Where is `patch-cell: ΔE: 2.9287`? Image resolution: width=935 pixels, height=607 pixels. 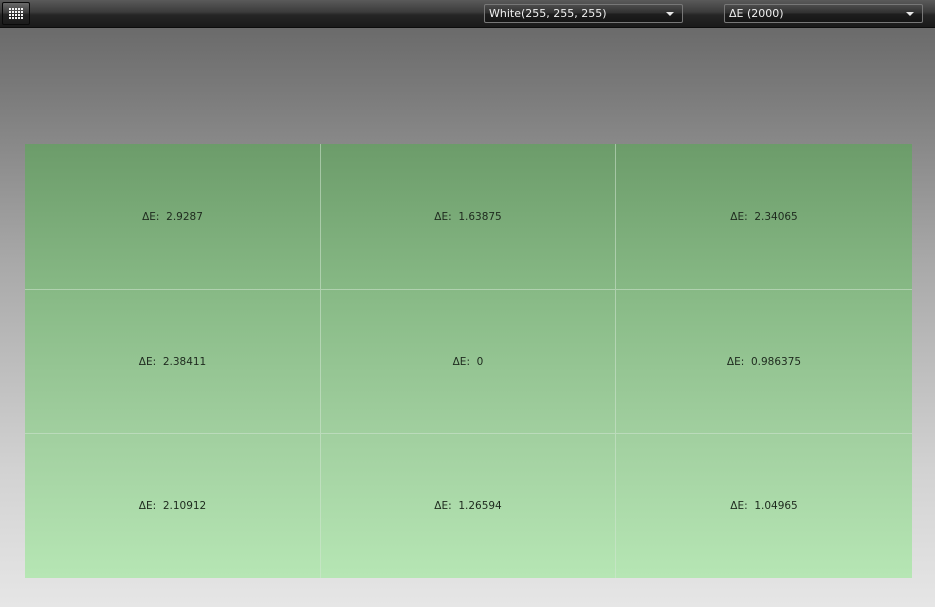 patch-cell: ΔE: 2.9287 is located at coordinates (173, 217).